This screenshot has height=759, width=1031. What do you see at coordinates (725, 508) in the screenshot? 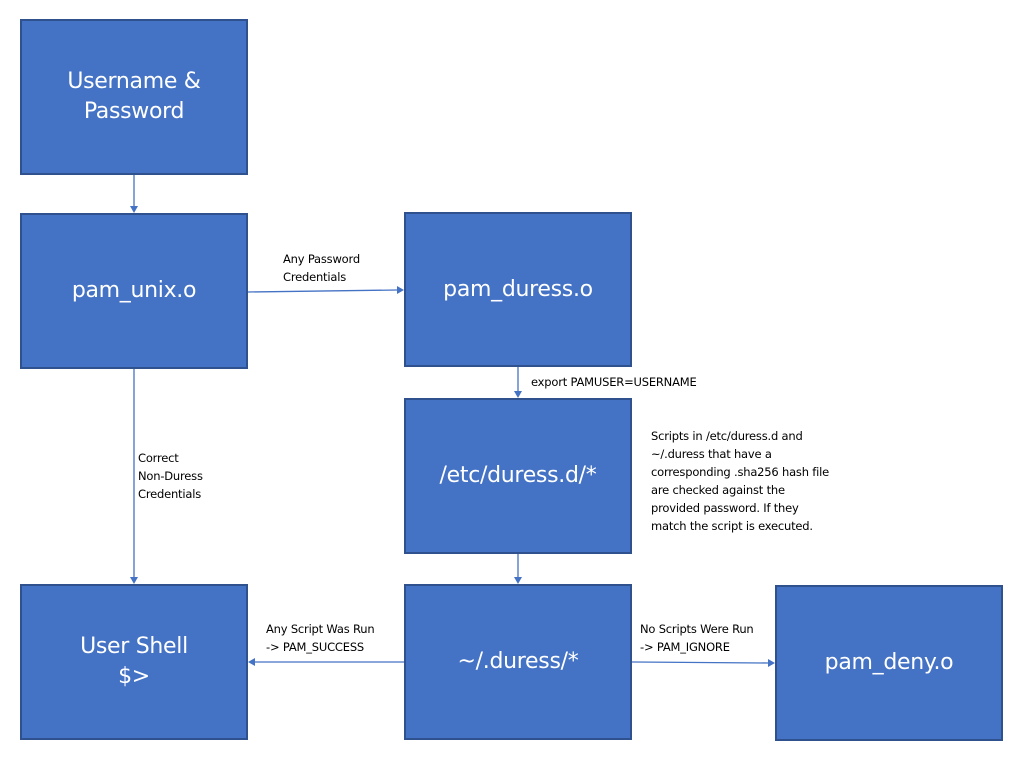
I see `annotation-line: provided password. If they` at bounding box center [725, 508].